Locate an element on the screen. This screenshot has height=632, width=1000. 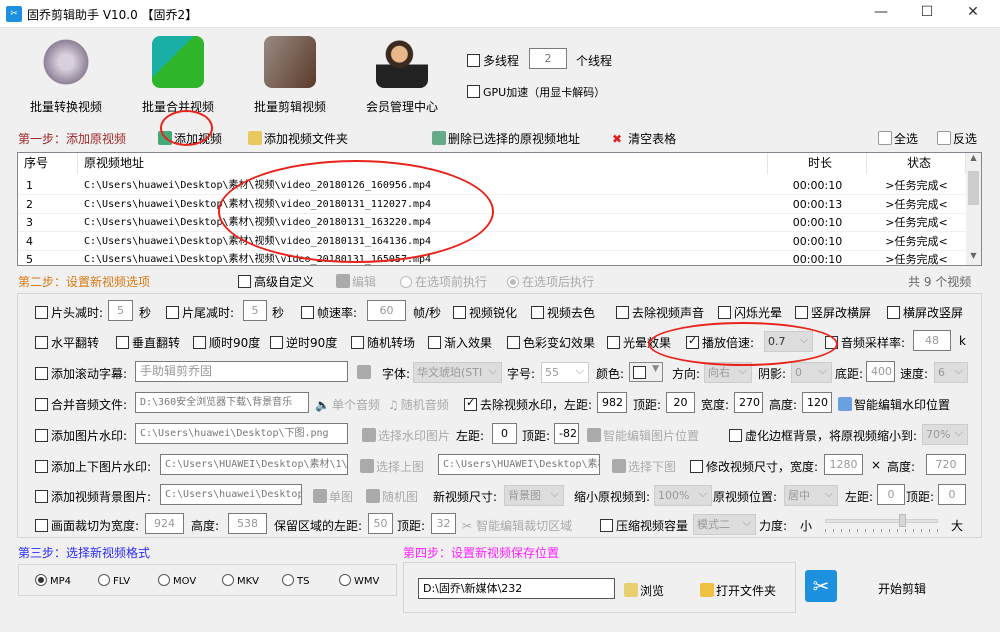
sample-rate-checkbox: 音频采样率: is located at coordinates (865, 342).